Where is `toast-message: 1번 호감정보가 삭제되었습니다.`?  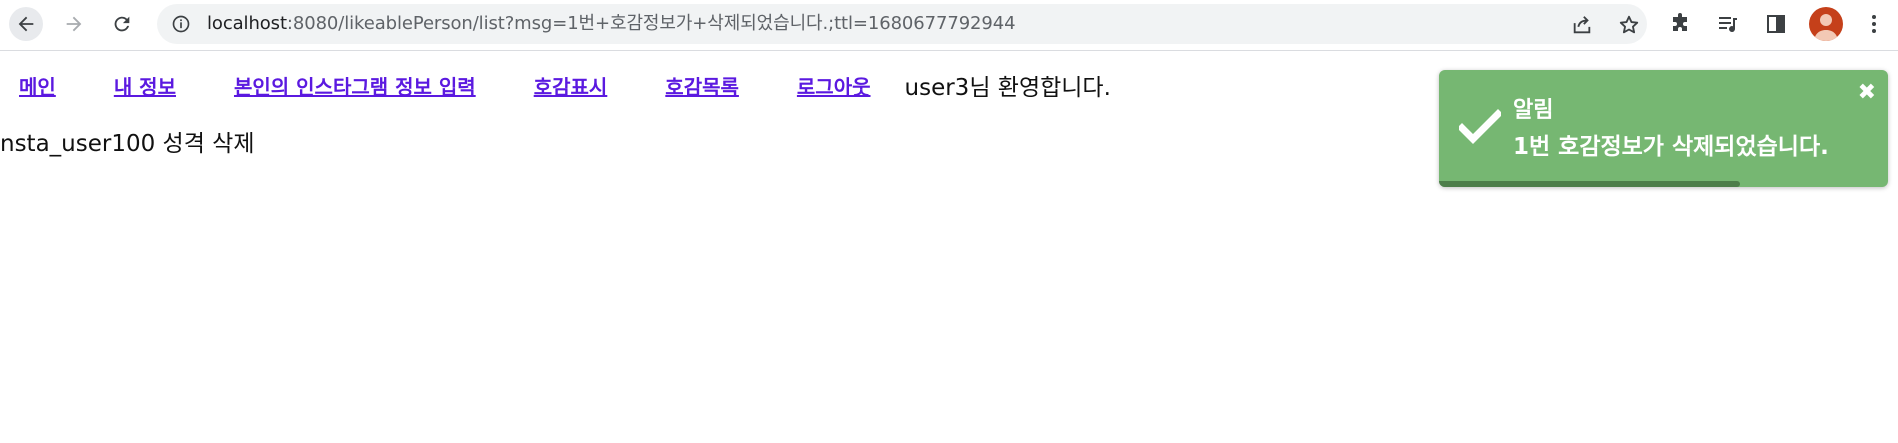 toast-message: 1번 호감정보가 삭제되었습니다. is located at coordinates (1671, 147).